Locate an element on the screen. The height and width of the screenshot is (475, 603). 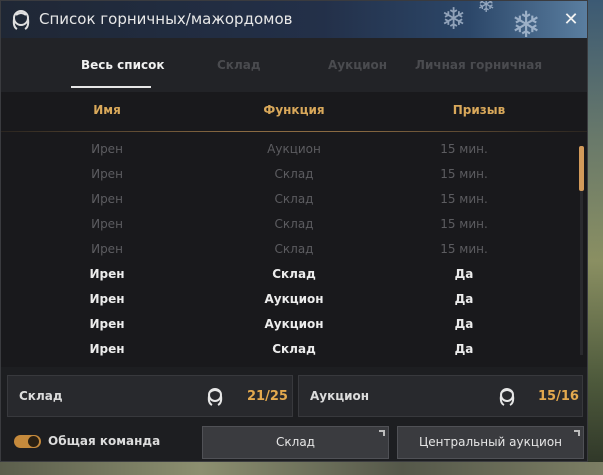
storage-button-label: Склад is located at coordinates (295, 442).